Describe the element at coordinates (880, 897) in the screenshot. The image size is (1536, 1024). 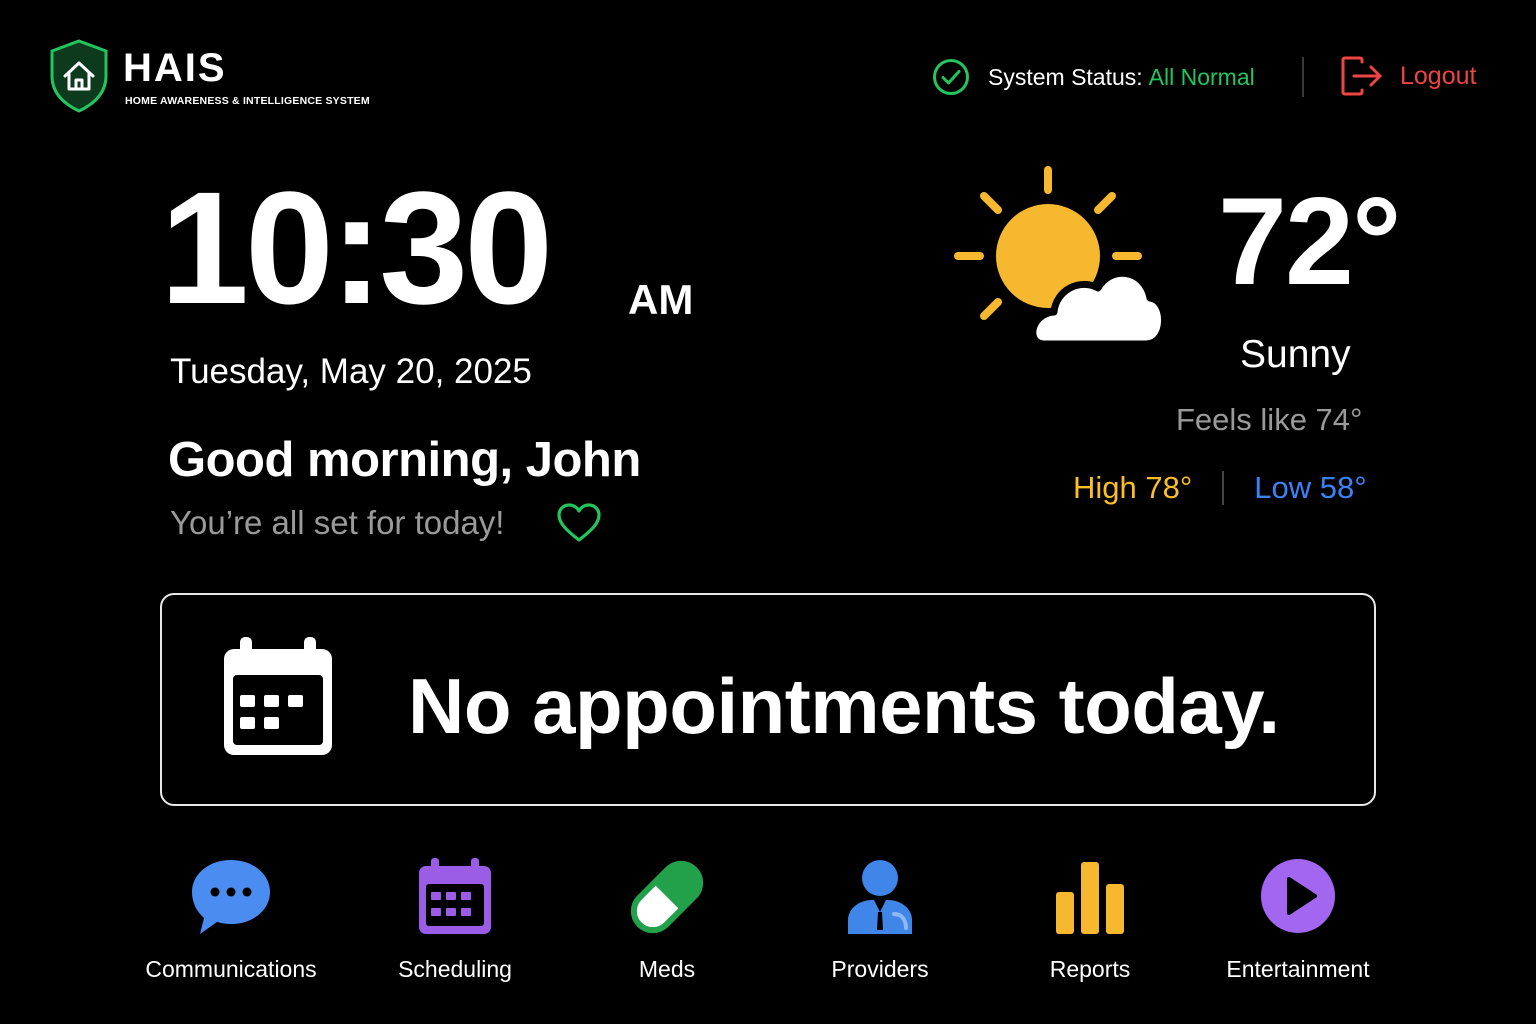
I see `doctor-icon` at that location.